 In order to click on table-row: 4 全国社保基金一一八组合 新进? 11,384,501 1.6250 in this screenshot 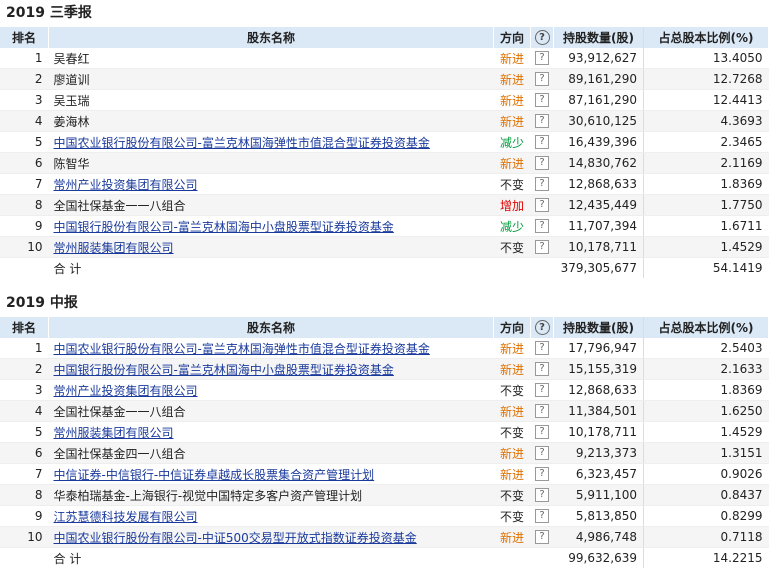, I will do `click(384, 411)`.